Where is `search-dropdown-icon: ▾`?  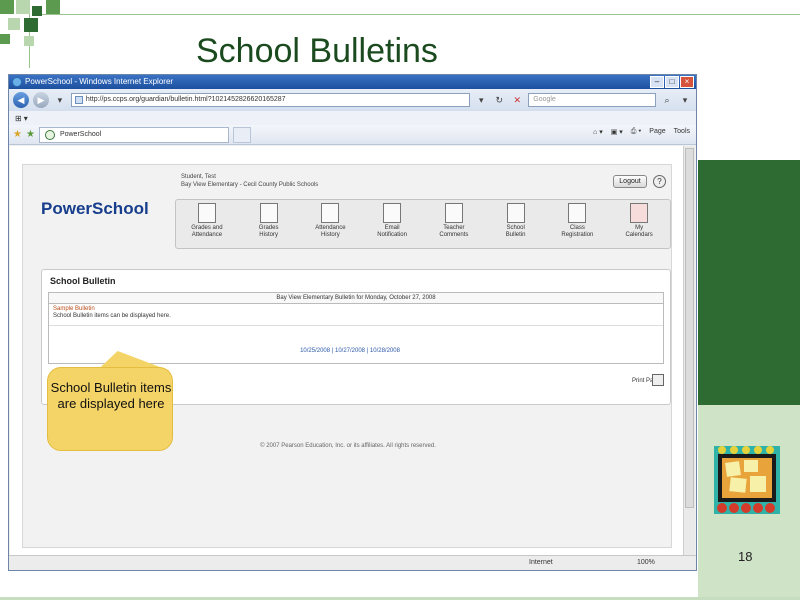
search-dropdown-icon: ▾ is located at coordinates (685, 100).